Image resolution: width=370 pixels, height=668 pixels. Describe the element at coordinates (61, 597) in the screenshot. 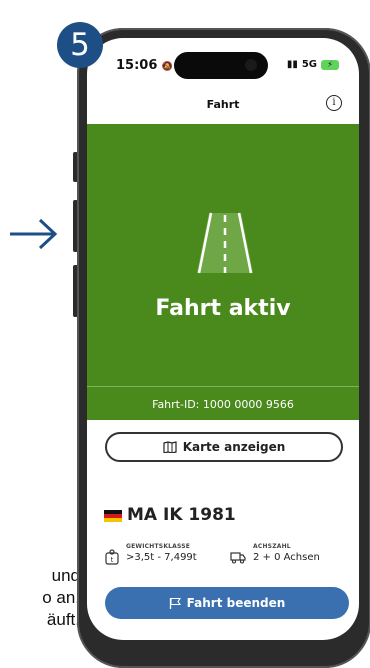

I see `side-caption-line: o an,` at that location.